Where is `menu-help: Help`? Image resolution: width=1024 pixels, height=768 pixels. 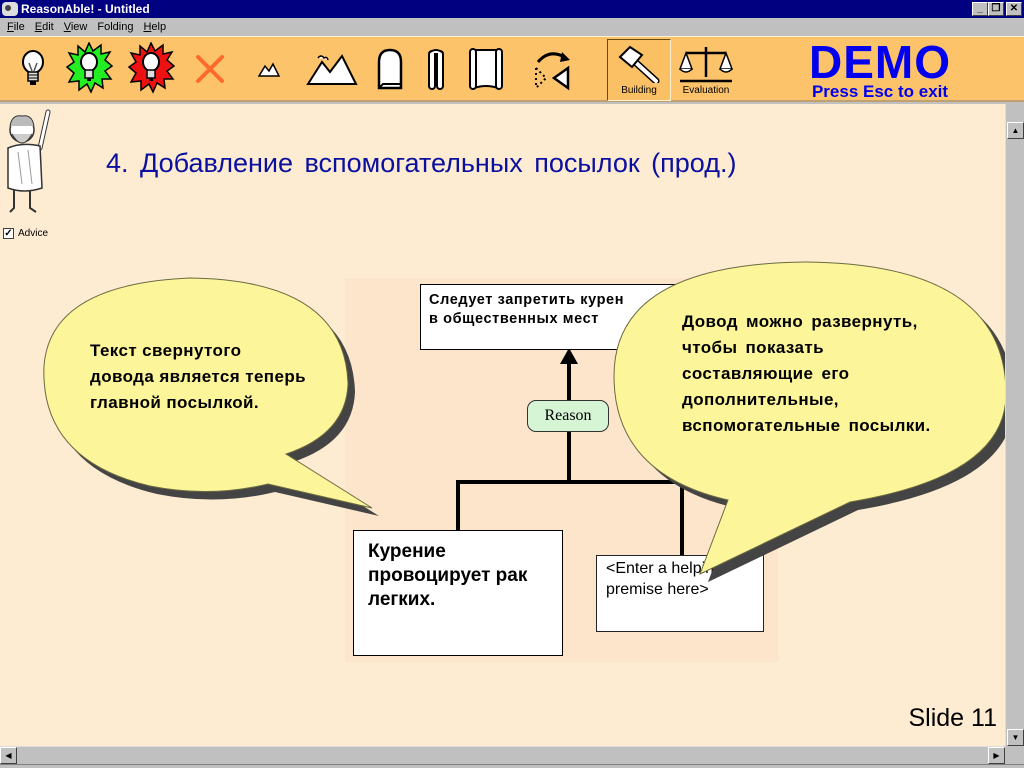
menu-help: Help is located at coordinates (154, 27).